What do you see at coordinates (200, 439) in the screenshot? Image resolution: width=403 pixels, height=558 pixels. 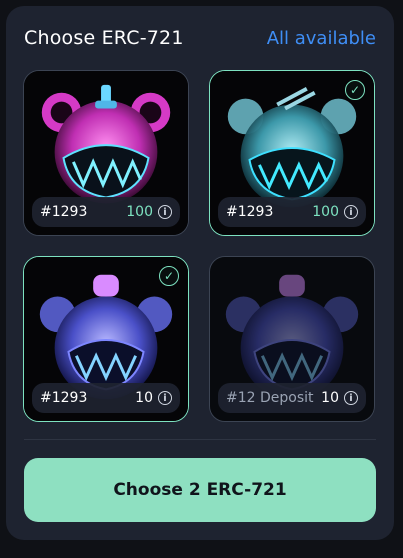 I see `divider` at bounding box center [200, 439].